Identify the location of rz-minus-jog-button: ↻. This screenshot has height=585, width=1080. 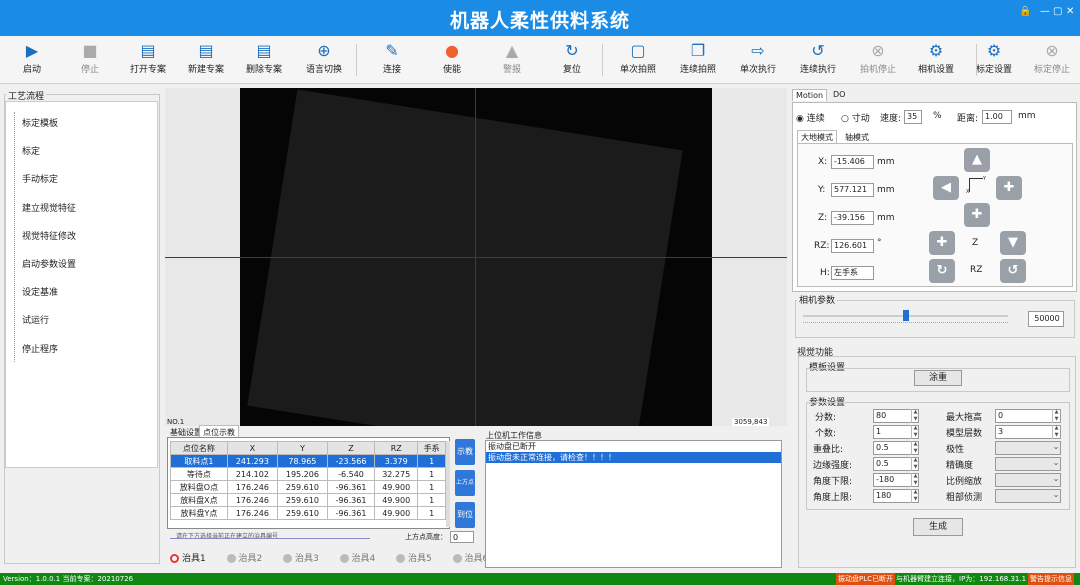
(942, 271).